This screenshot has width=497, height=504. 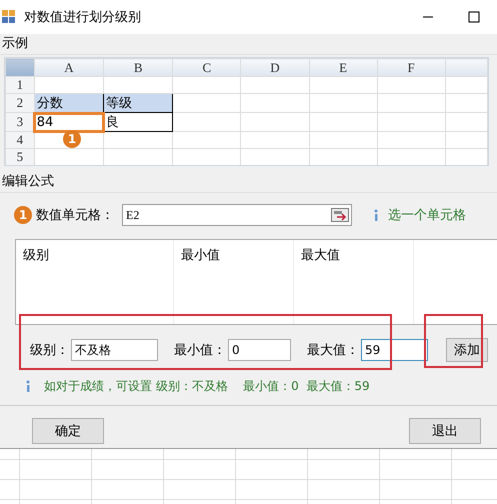 What do you see at coordinates (259, 350) in the screenshot?
I see `input-field: 0` at bounding box center [259, 350].